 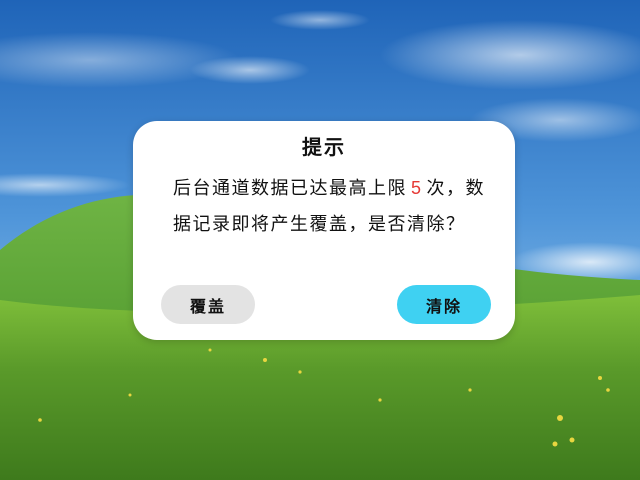 What do you see at coordinates (290, 188) in the screenshot?
I see `dialog-message-text: 后台通道数据已达最高上限` at bounding box center [290, 188].